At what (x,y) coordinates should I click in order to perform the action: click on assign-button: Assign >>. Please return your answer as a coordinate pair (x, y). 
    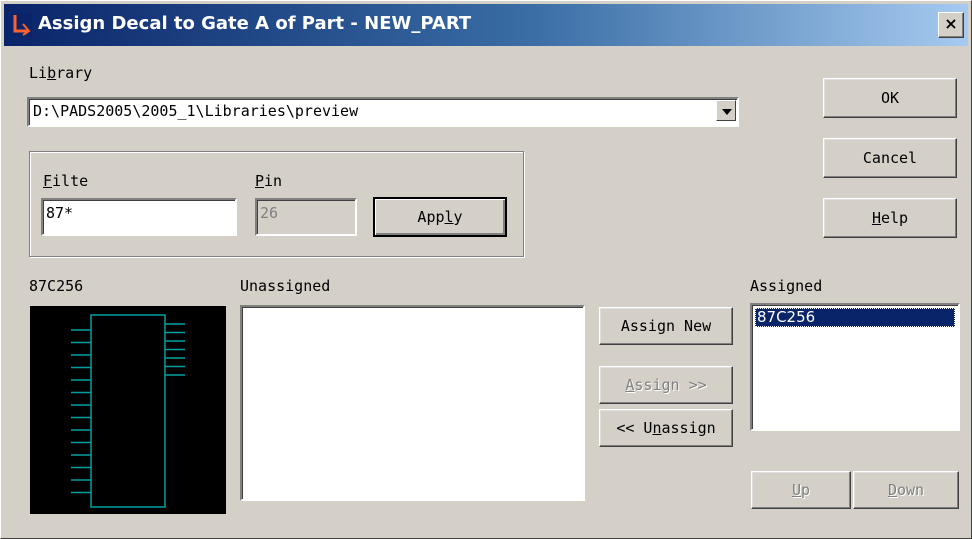
    Looking at the image, I should click on (666, 385).